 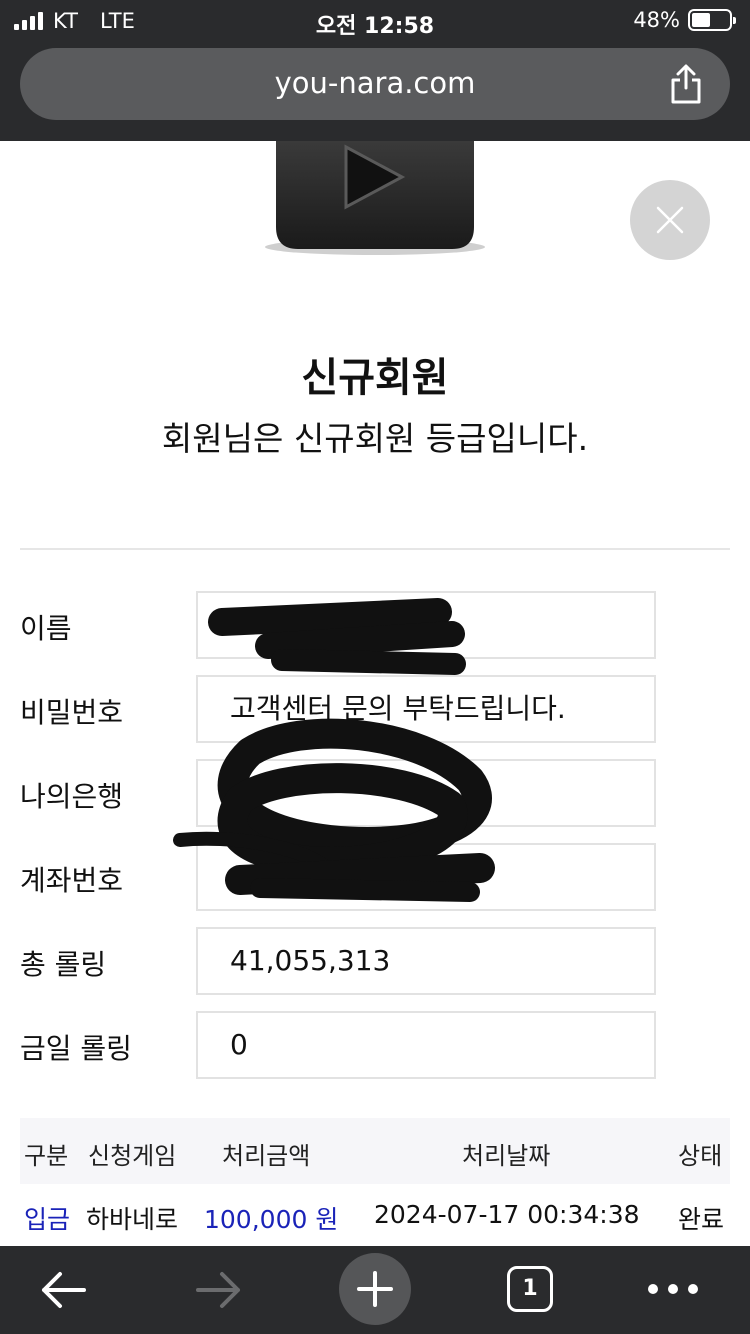 I want to click on field-label-password: 비밀번호, so click(x=72, y=712).